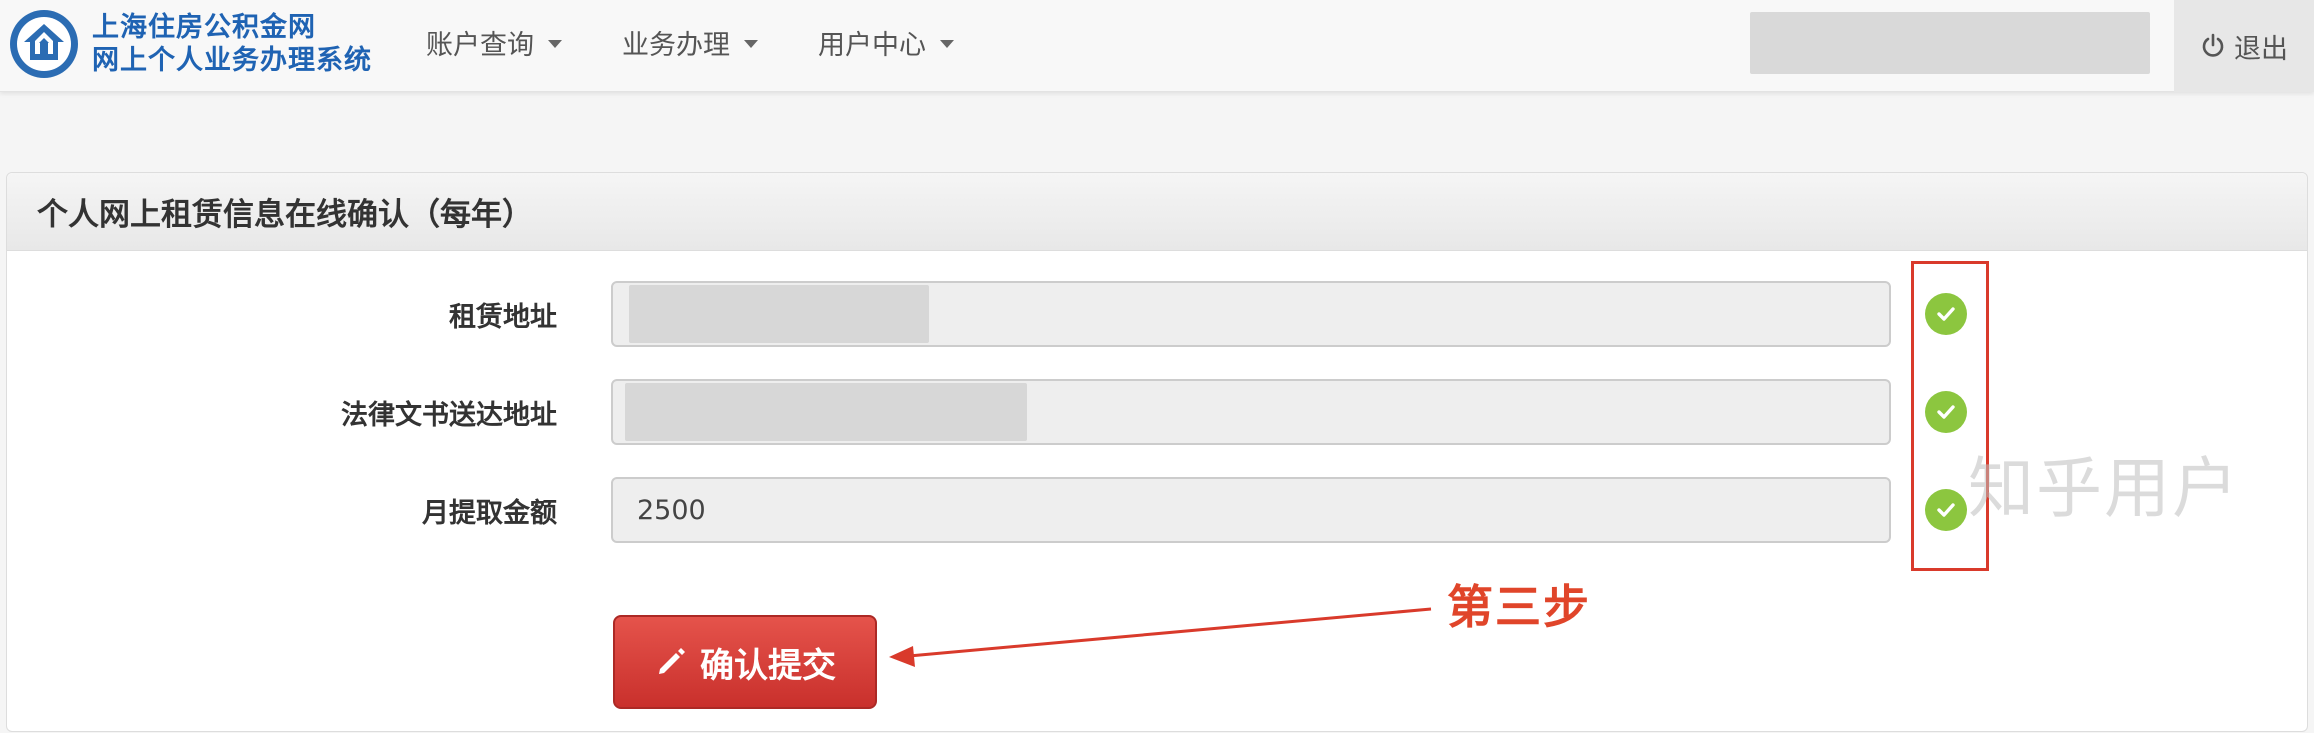 This screenshot has width=2314, height=733. I want to click on annotation-arrow, so click(1160, 637).